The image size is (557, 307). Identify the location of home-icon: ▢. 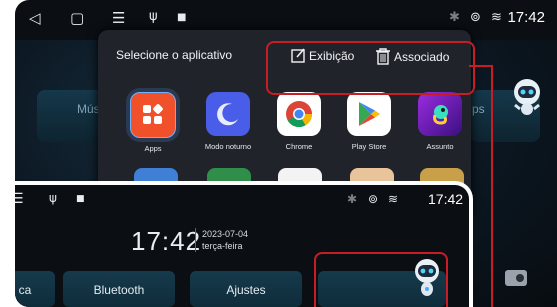
(77, 18).